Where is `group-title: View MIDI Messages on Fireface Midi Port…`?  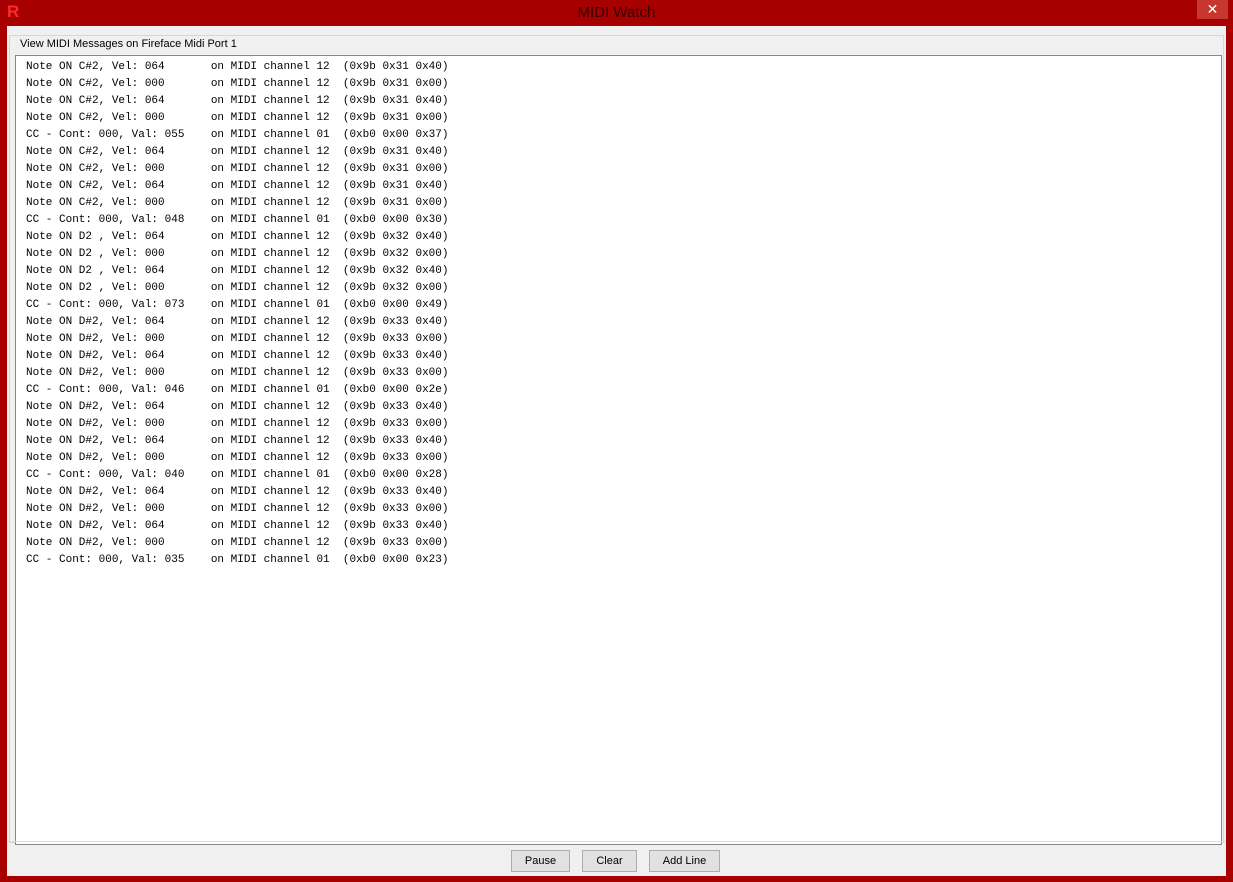 group-title: View MIDI Messages on Fireface Midi Port… is located at coordinates (128, 44).